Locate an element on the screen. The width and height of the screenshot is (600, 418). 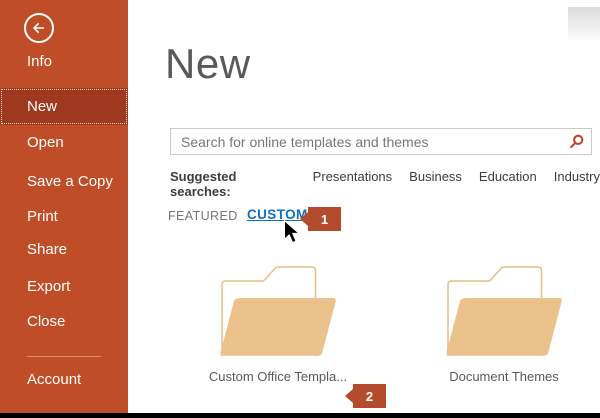
page-title: New is located at coordinates (208, 63).